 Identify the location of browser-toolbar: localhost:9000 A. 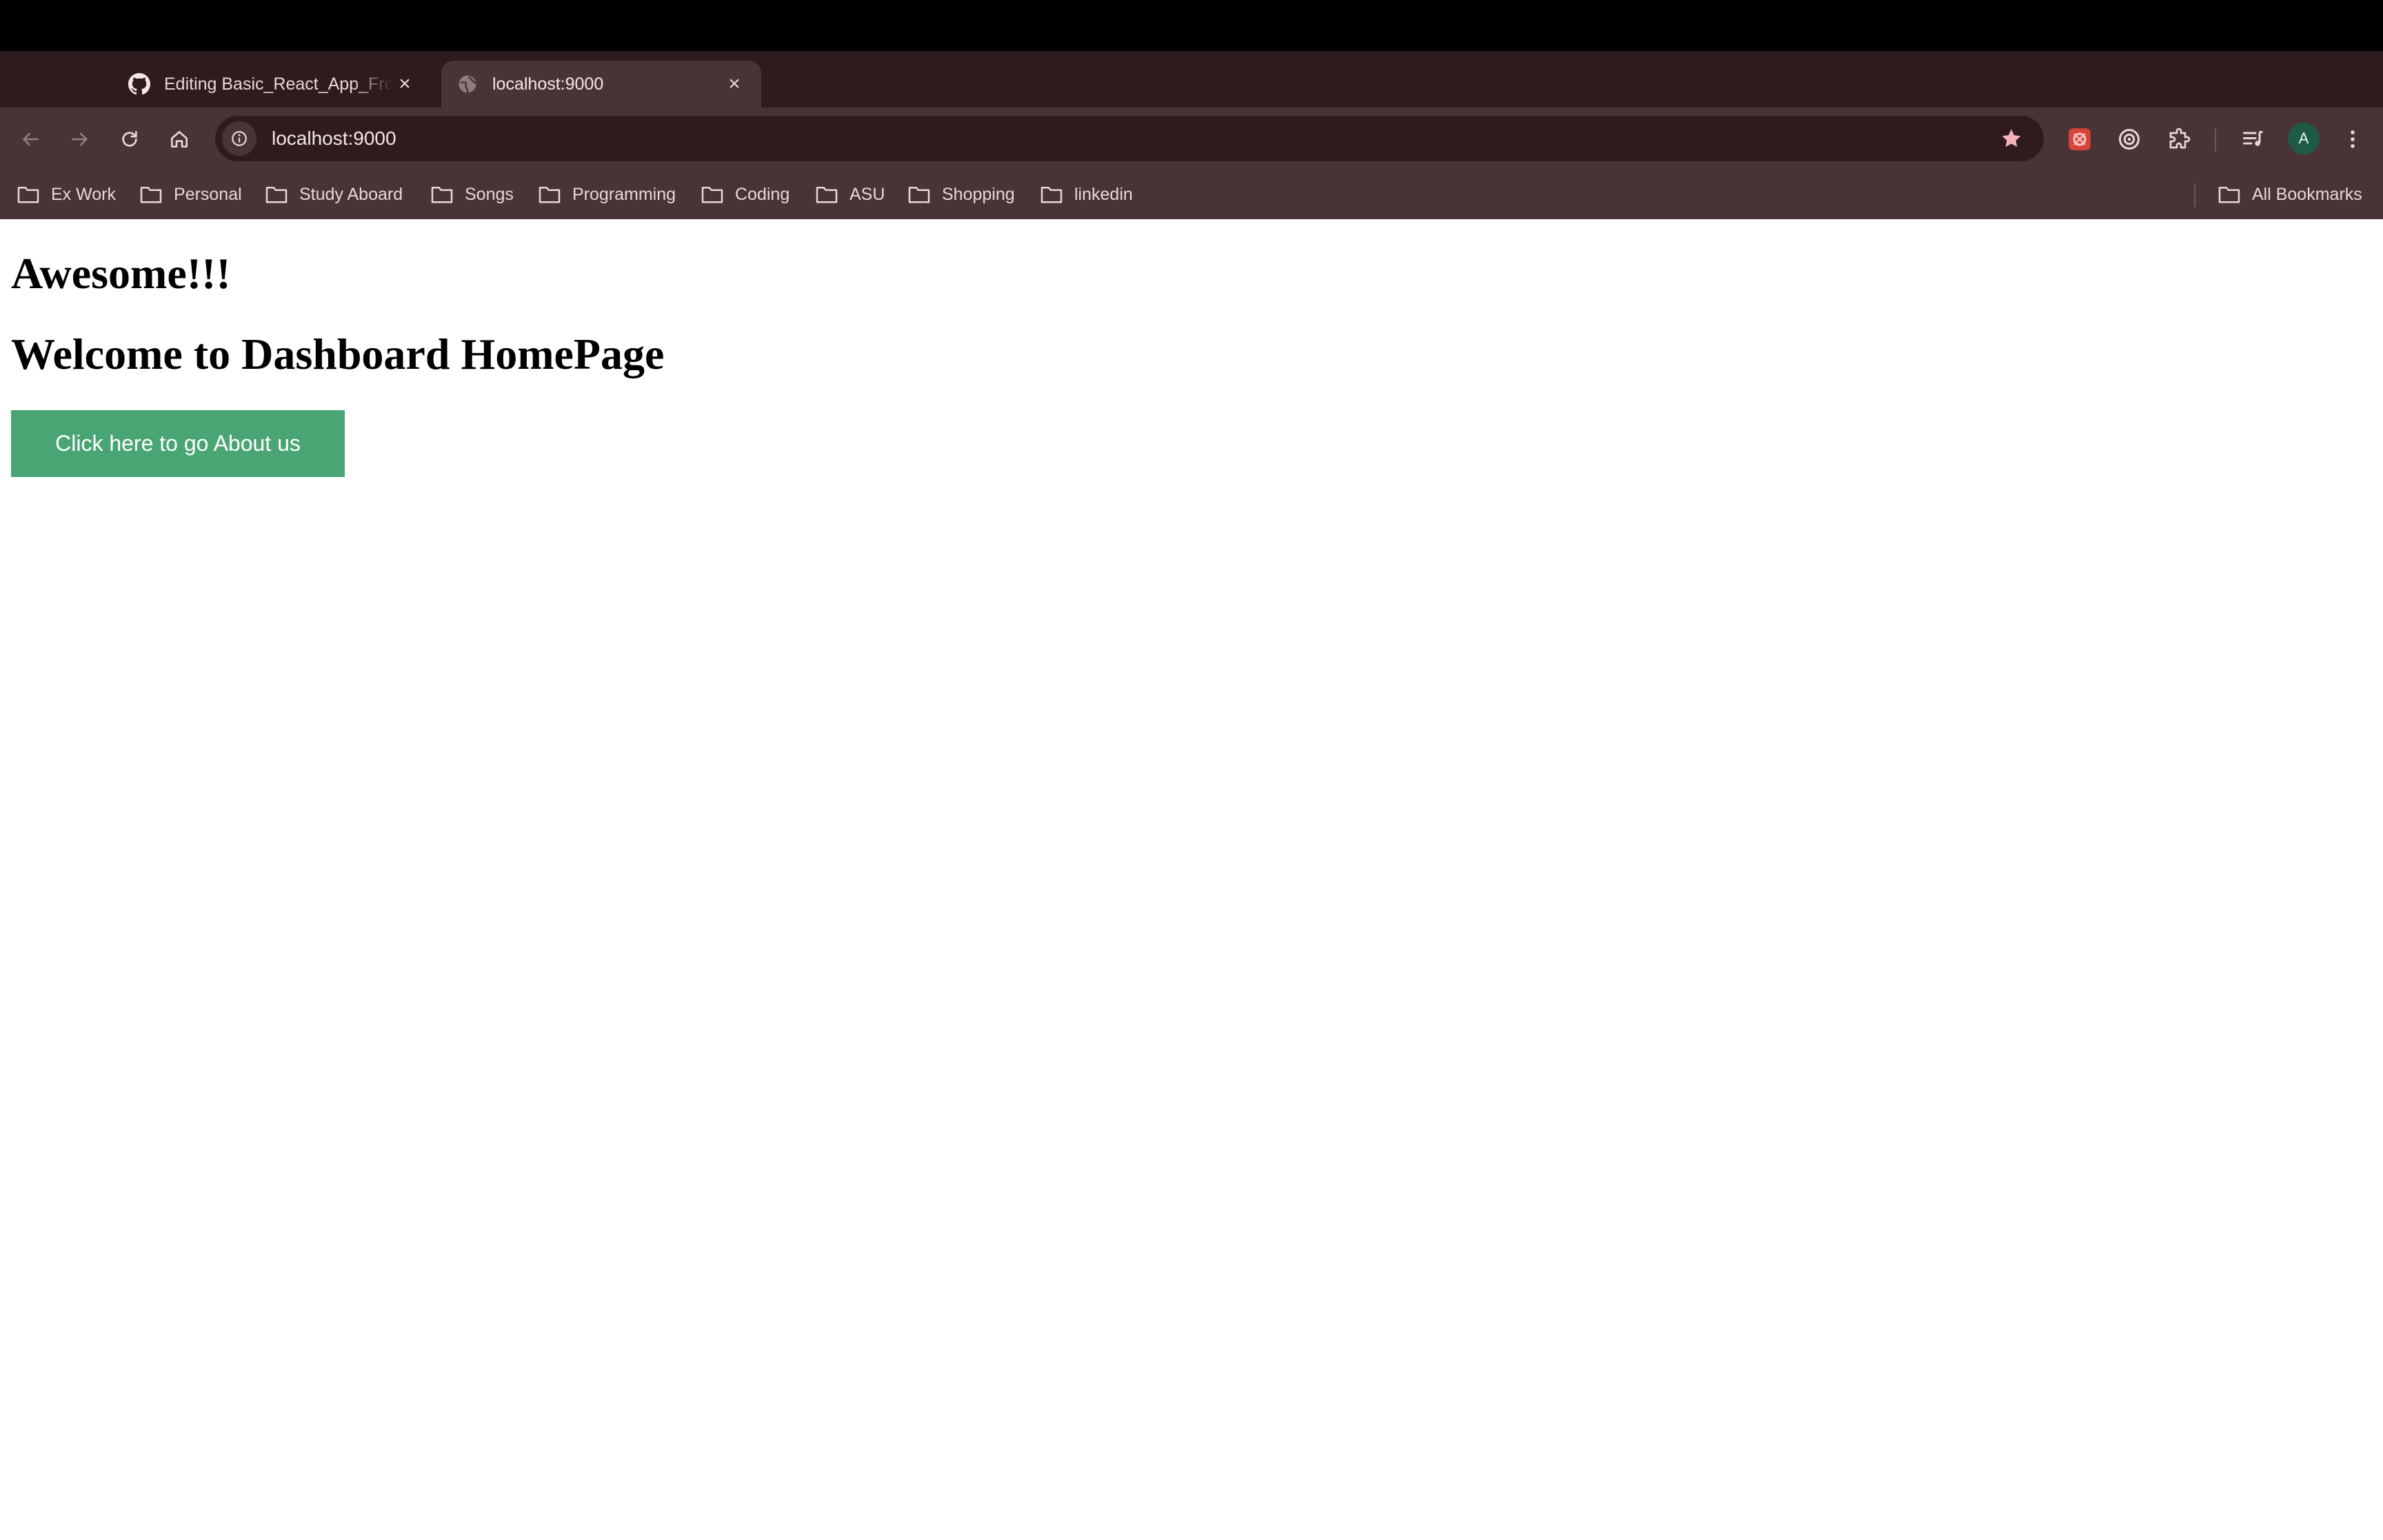
(1191, 139).